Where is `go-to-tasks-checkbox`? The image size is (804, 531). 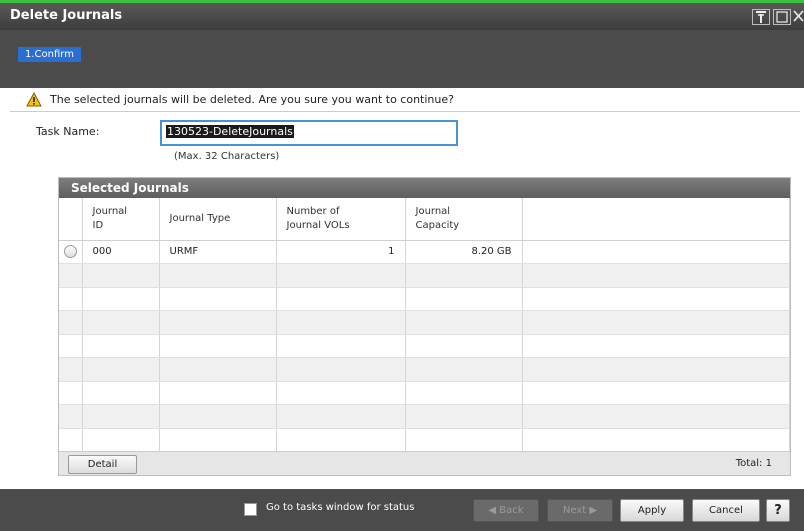
go-to-tasks-checkbox is located at coordinates (250, 509).